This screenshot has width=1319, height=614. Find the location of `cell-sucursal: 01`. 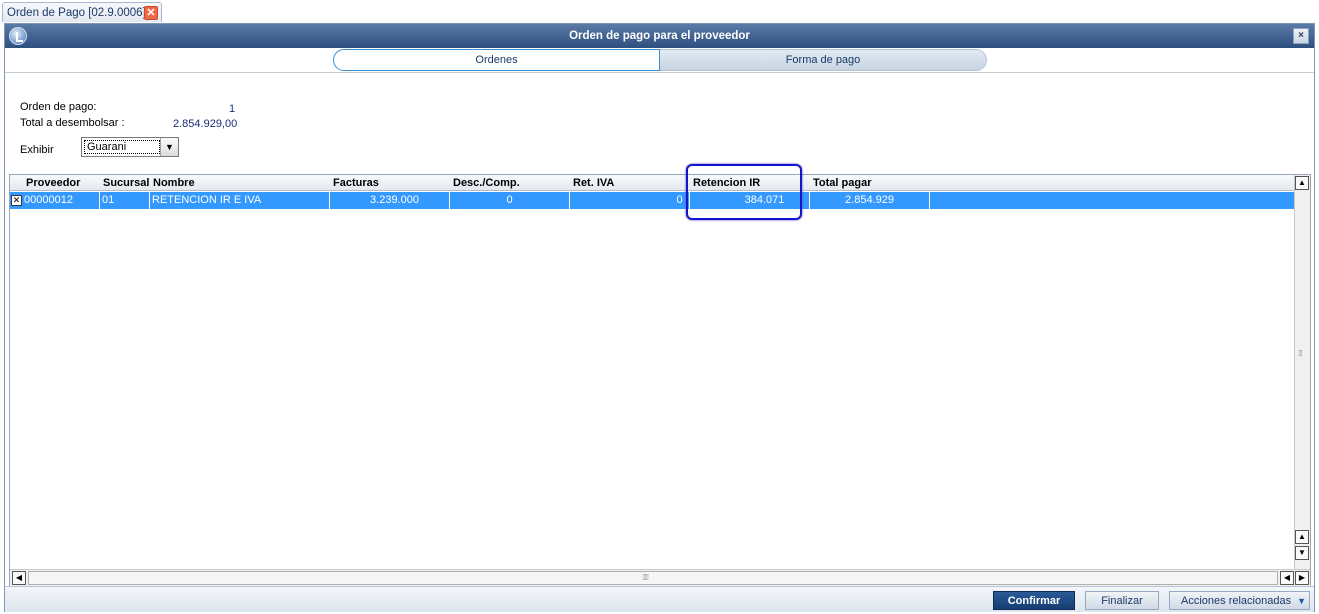

cell-sucursal: 01 is located at coordinates (125, 200).